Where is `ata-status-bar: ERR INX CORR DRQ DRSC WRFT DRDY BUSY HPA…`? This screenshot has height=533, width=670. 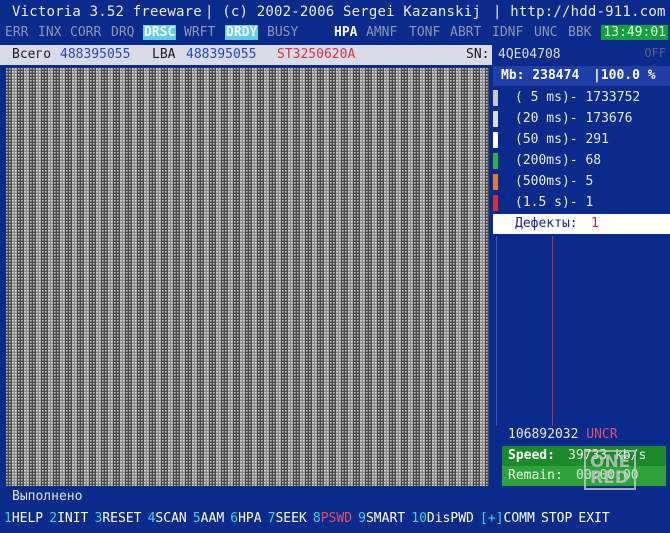 ata-status-bar: ERR INX CORR DRQ DRSC WRFT DRDY BUSY HPA… is located at coordinates (335, 42).